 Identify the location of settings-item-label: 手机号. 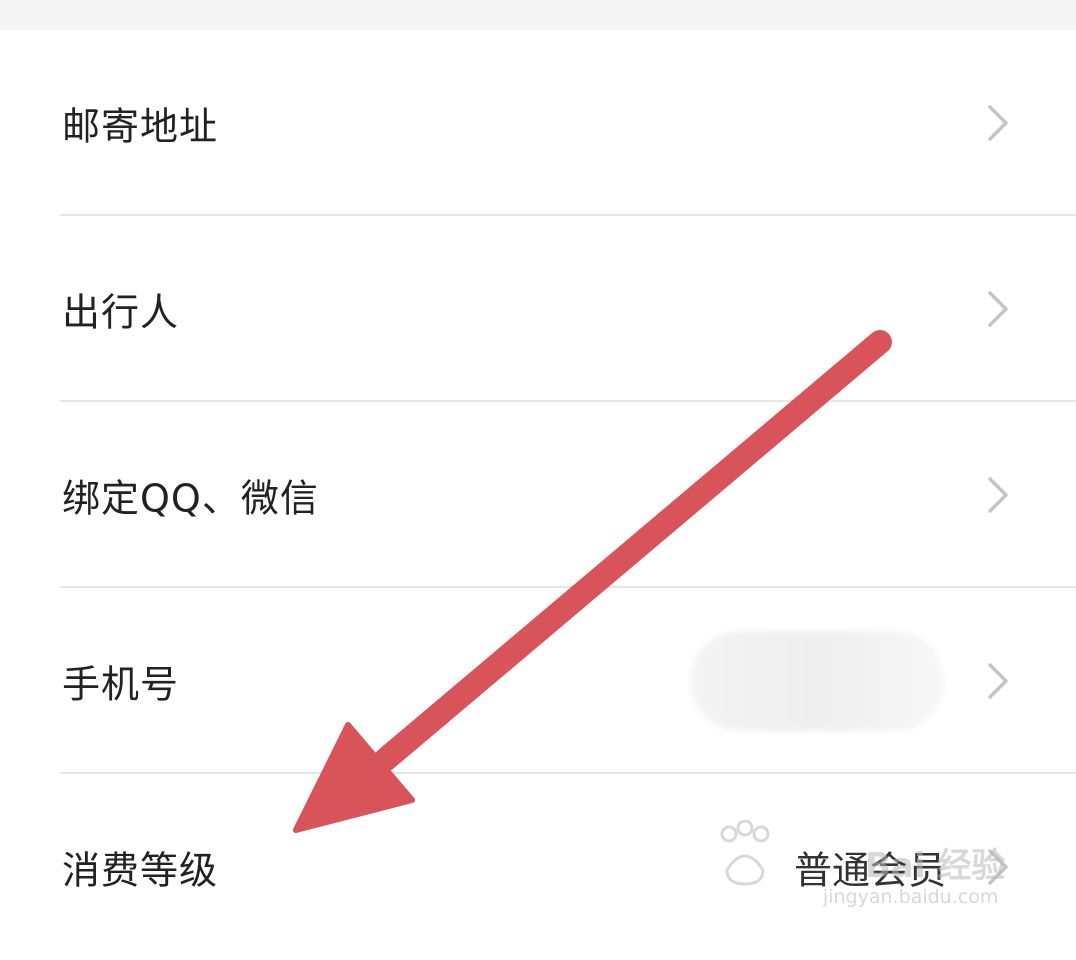
(121, 684).